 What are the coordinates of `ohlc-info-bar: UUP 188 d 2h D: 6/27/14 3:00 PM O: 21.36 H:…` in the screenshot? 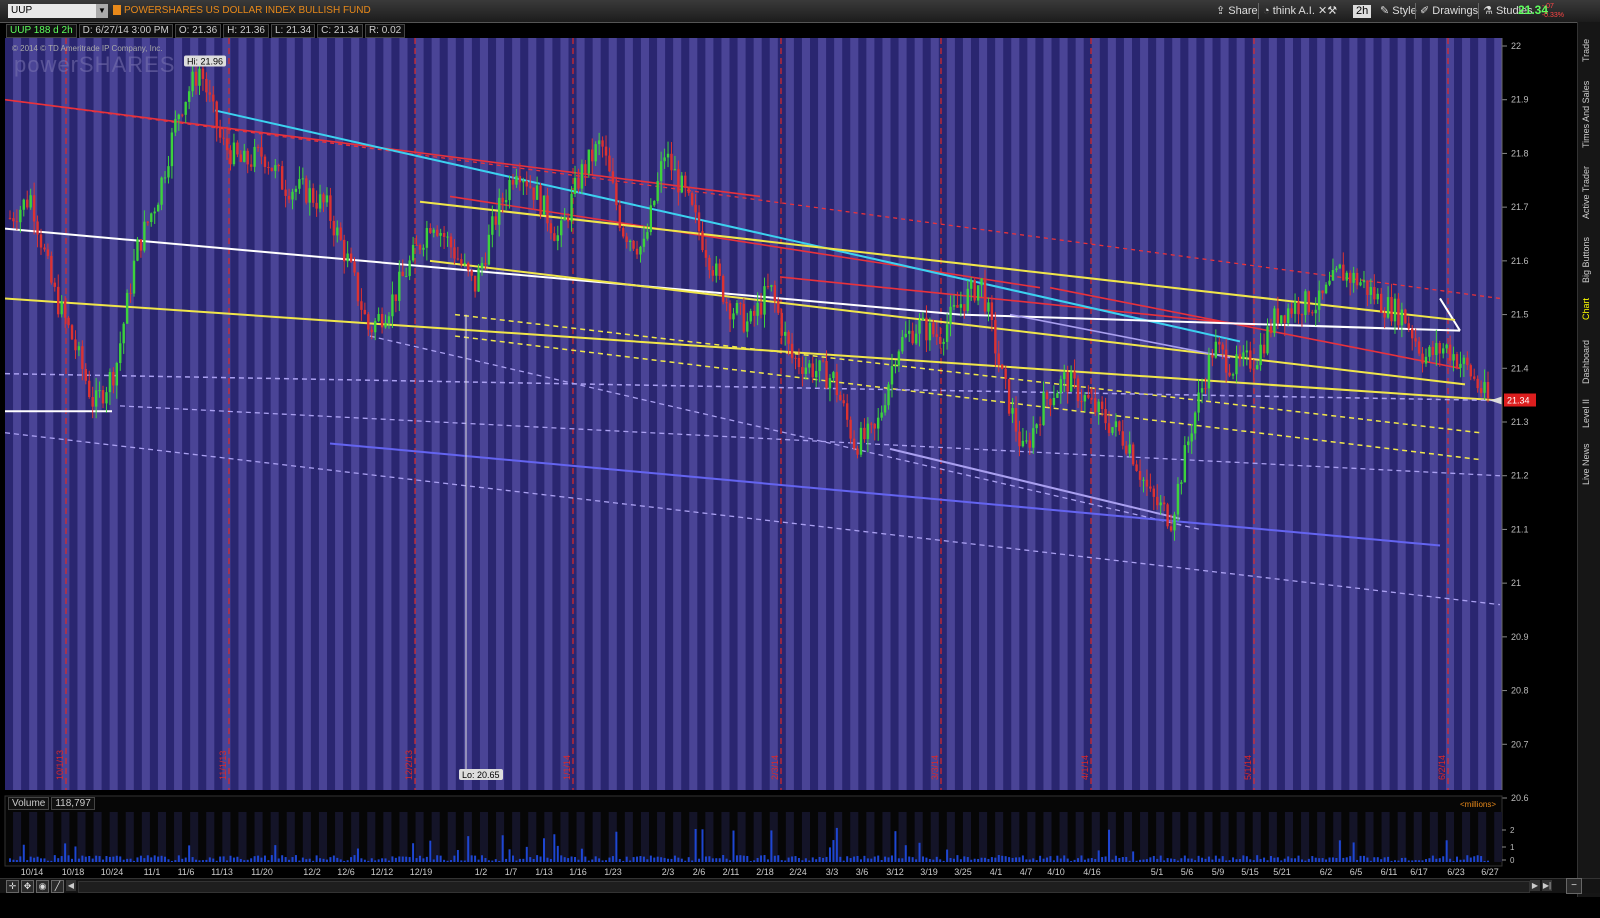 It's located at (206, 31).